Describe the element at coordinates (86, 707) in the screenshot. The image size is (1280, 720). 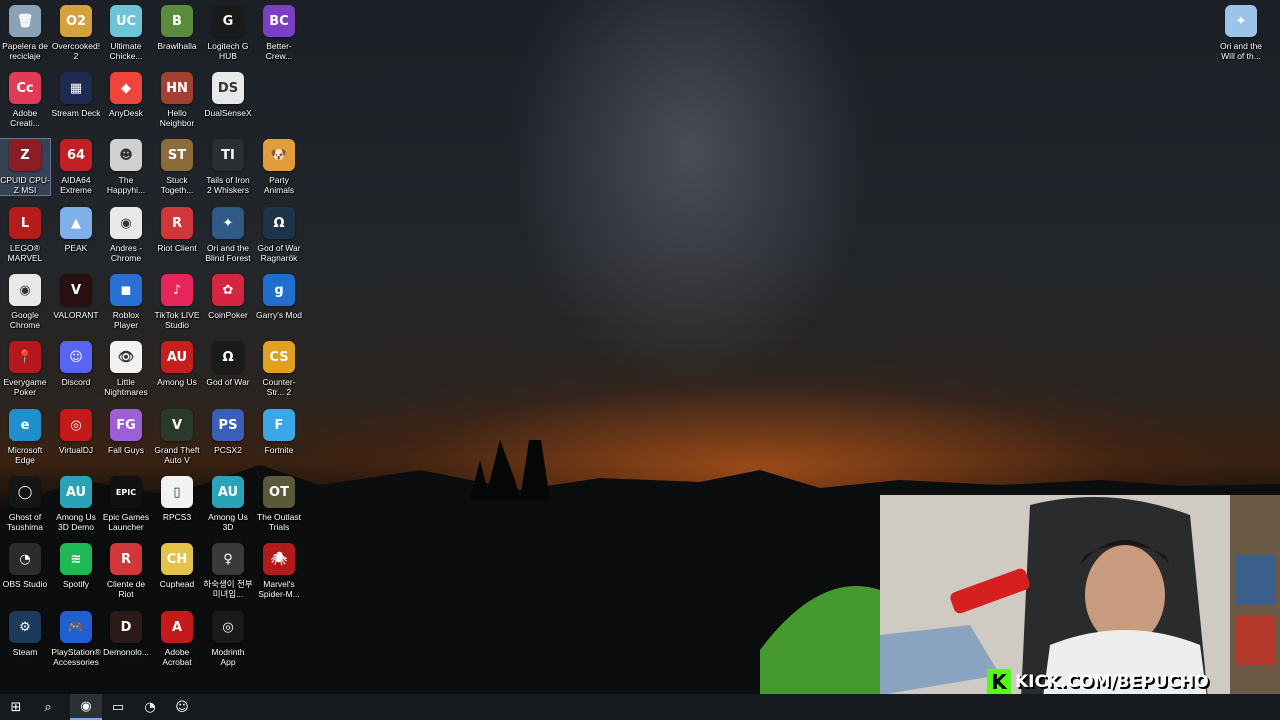
I see `taskbar-chrome: ◉` at that location.